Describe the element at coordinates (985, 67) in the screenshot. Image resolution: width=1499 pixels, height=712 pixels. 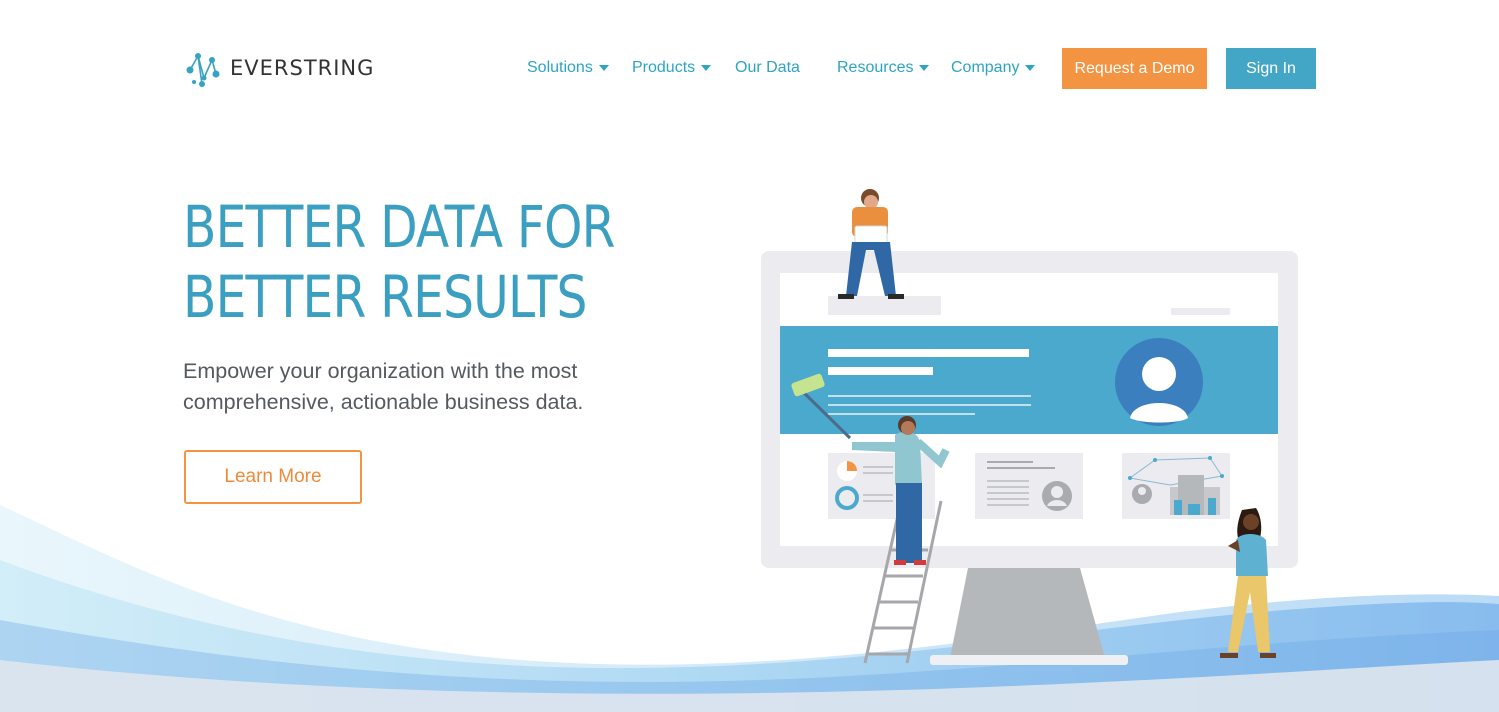
I see `nav-item-label: Company` at that location.